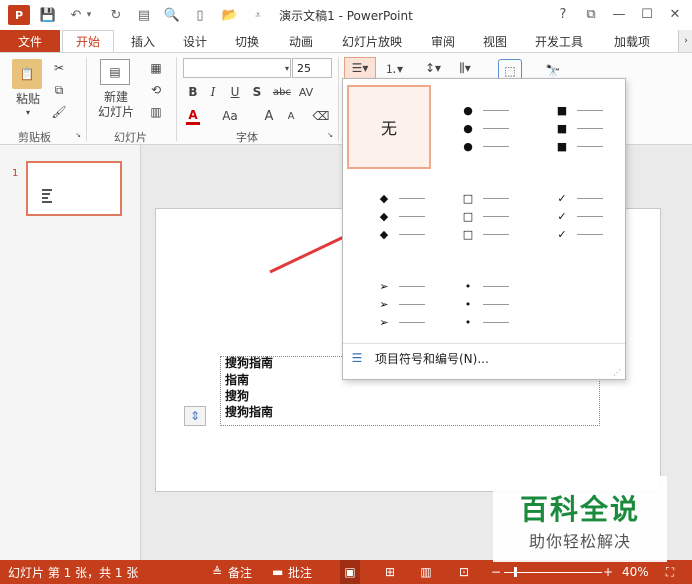 This screenshot has height=584, width=692. Describe the element at coordinates (78, 135) in the screenshot. I see `clipboard-launcher-icon: ↘` at that location.